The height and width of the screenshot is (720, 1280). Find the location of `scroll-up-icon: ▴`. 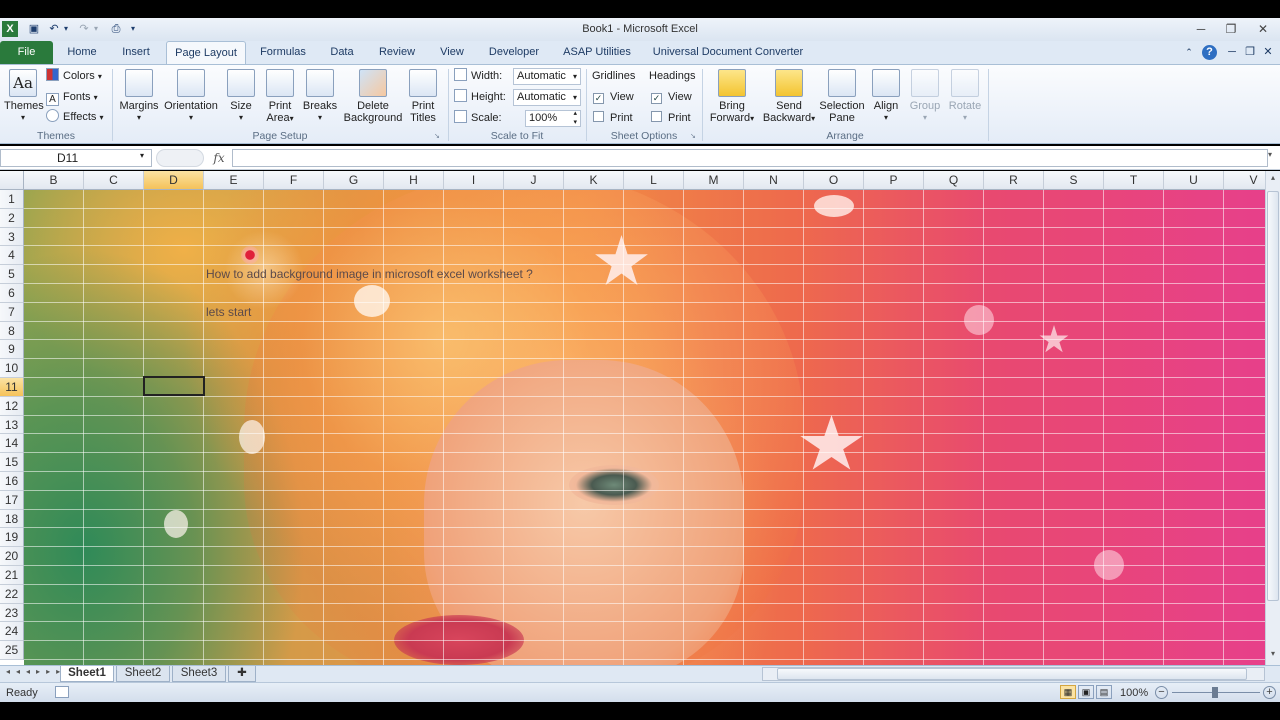

scroll-up-icon: ▴ is located at coordinates (1273, 179).